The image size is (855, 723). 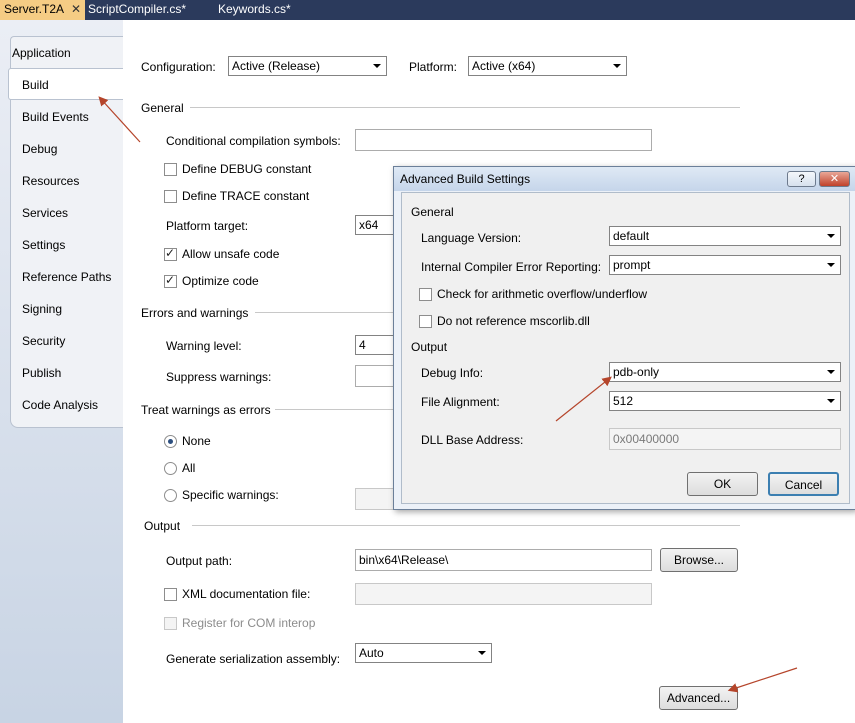 I want to click on xml-doc-label: XML documentation file:, so click(x=246, y=594).